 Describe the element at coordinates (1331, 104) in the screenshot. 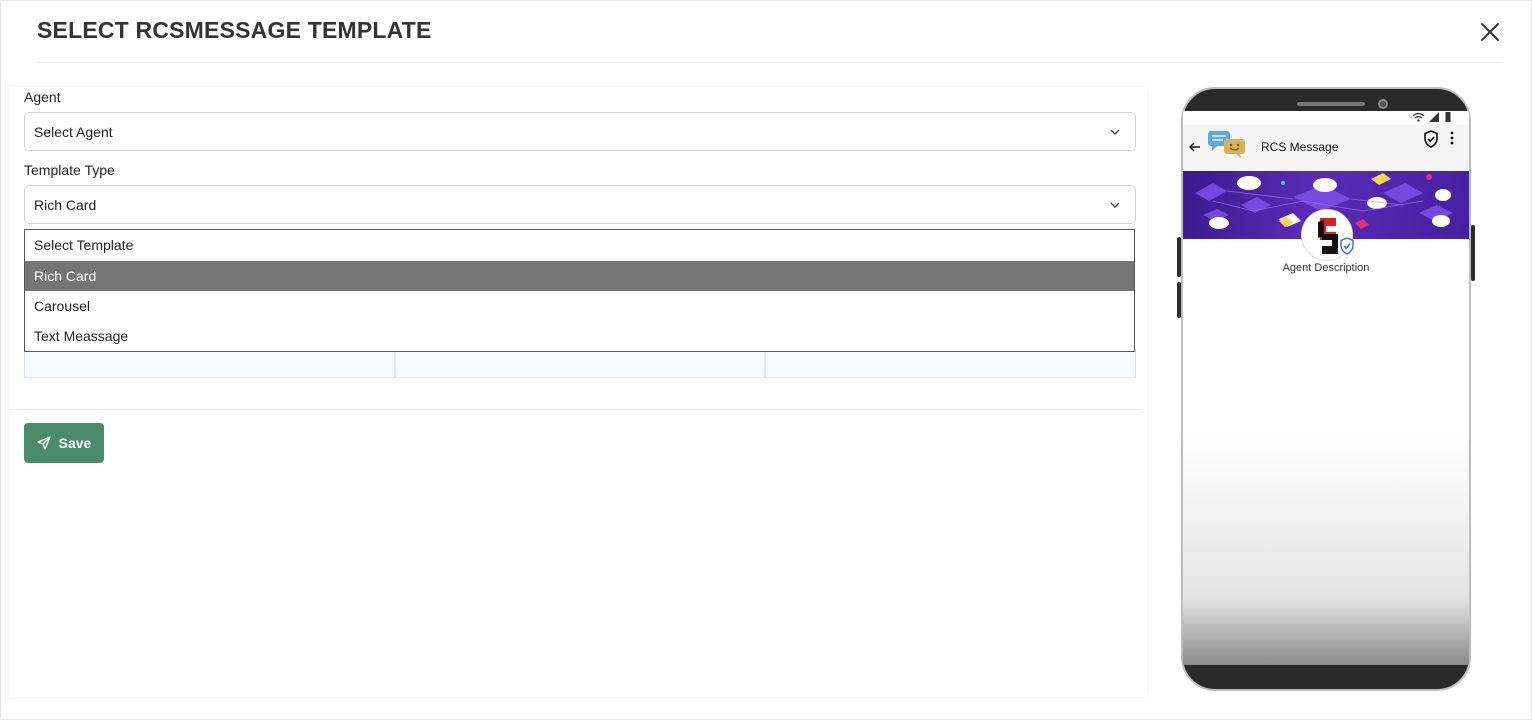

I see `phone-speaker` at that location.